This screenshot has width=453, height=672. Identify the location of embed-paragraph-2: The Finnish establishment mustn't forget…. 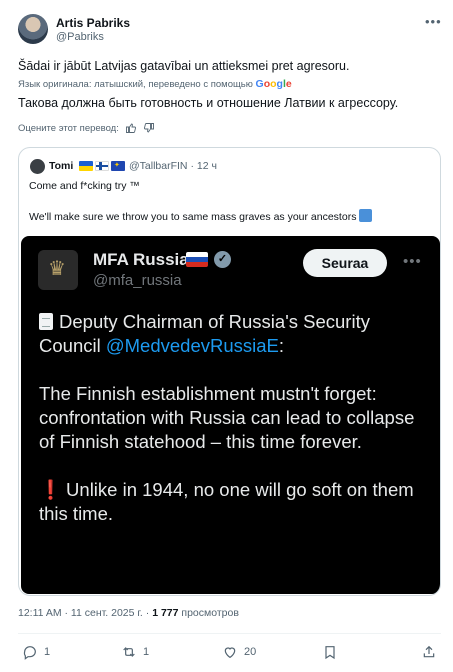
(227, 417).